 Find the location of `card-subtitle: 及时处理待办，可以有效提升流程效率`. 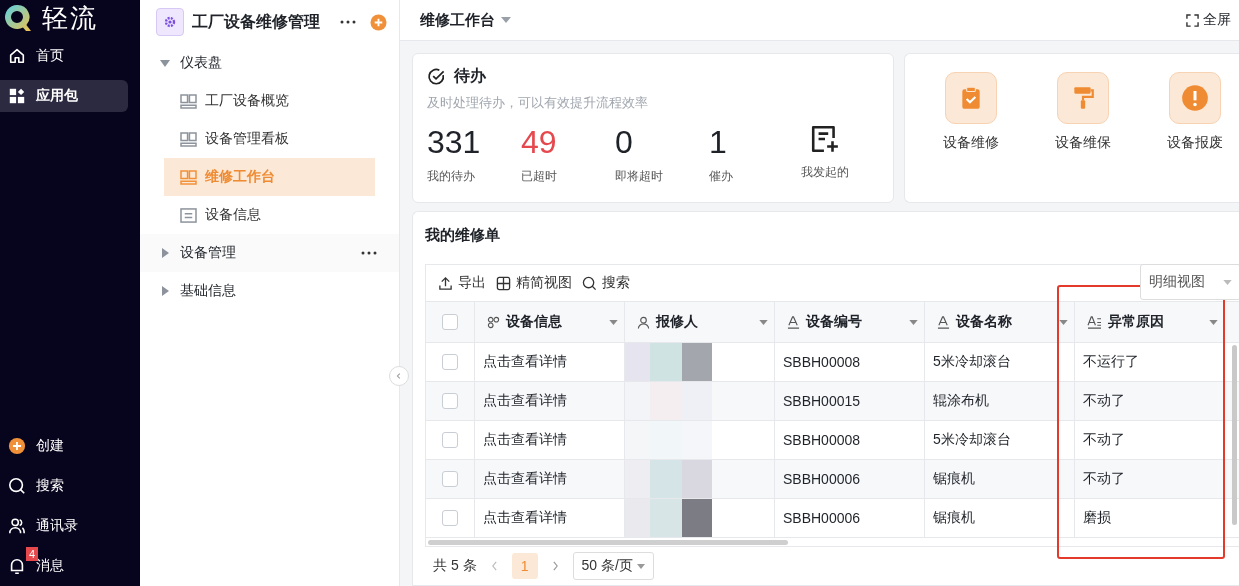

card-subtitle: 及时处理待办，可以有效提升流程效率 is located at coordinates (538, 103).